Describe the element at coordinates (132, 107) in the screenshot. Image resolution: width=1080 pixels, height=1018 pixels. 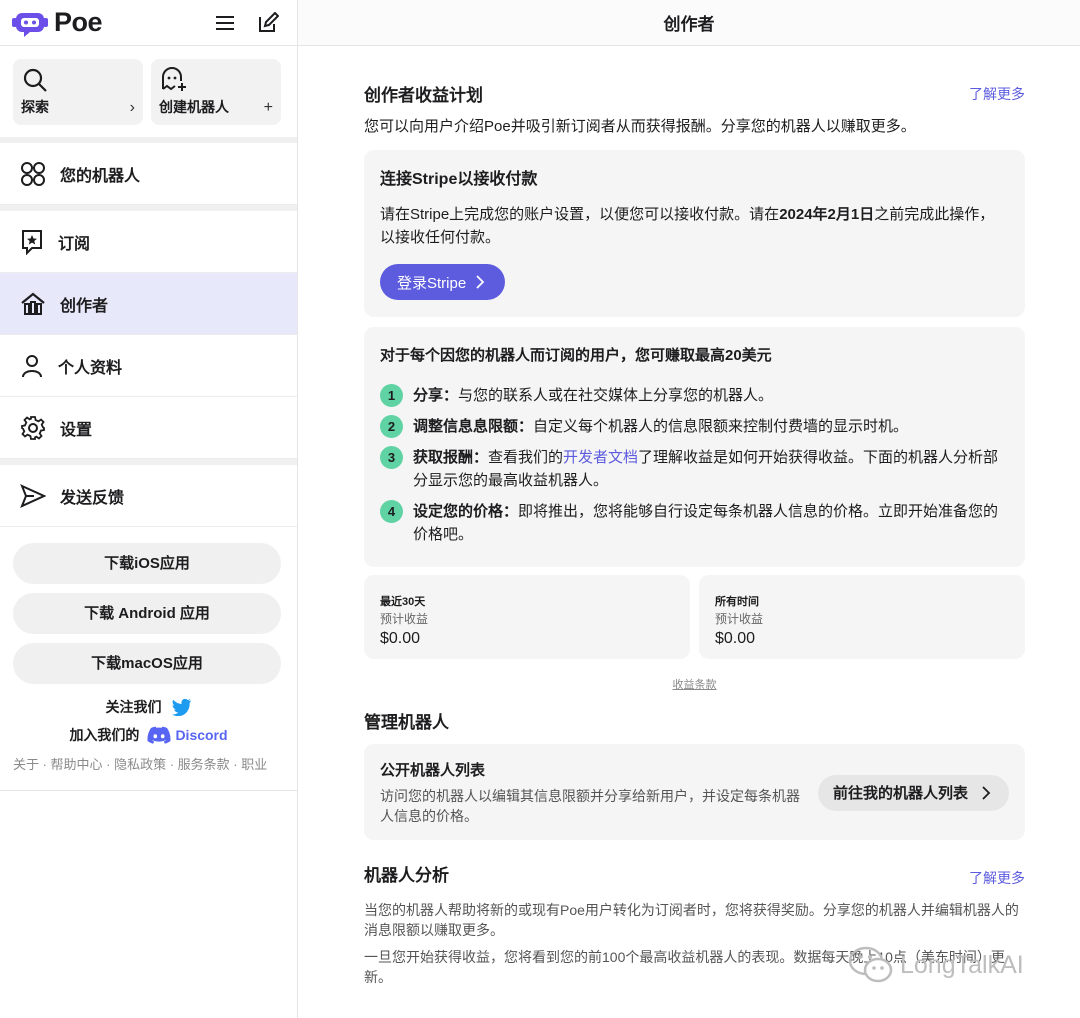
I see `chevron-right-icon: ›` at that location.